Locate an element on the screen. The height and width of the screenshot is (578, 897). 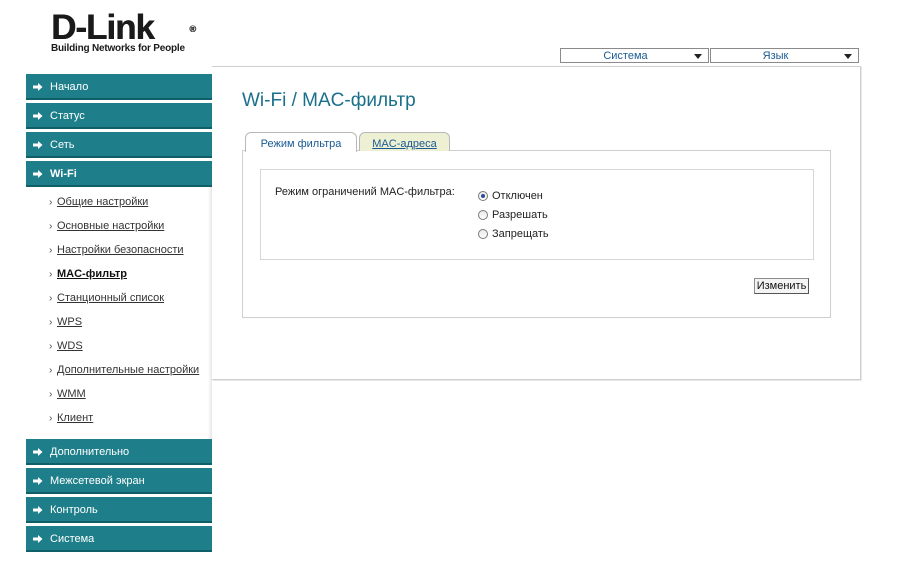
submenu-link: Станционный список is located at coordinates (110, 298).